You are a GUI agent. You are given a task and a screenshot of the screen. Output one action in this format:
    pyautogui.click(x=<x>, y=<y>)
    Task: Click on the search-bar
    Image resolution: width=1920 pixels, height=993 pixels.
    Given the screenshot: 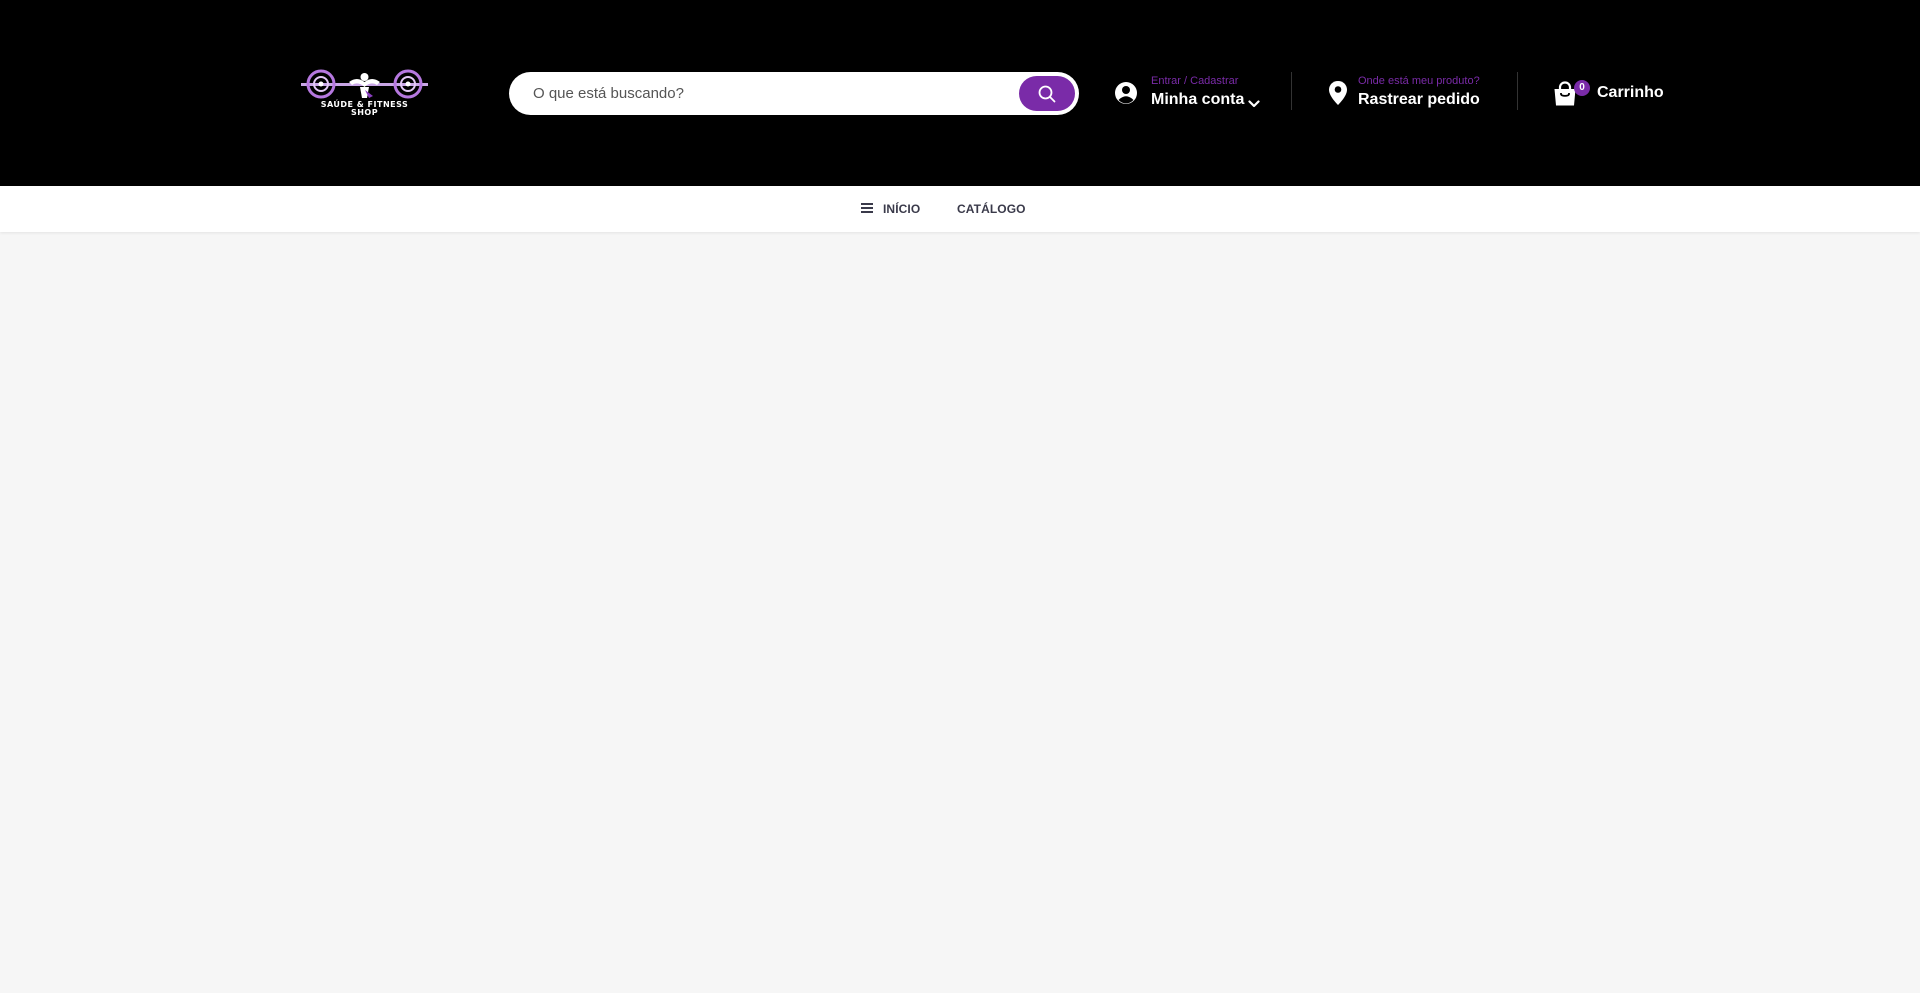 What is the action you would take?
    pyautogui.click(x=794, y=93)
    